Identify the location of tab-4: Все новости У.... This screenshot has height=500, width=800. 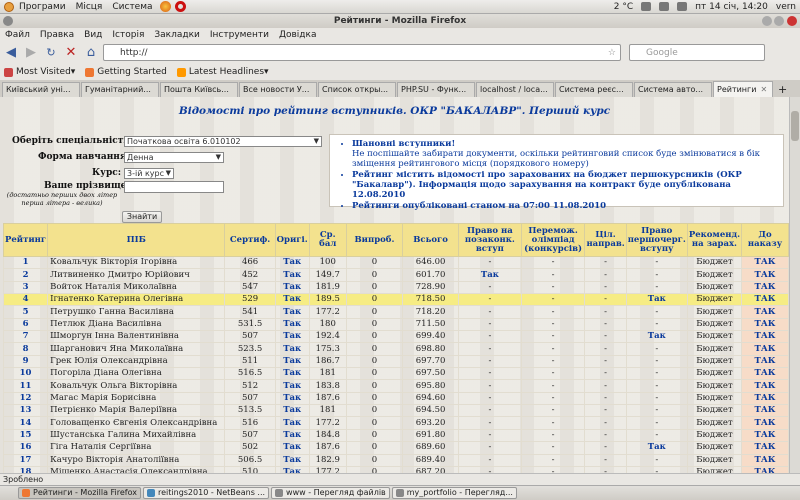
(278, 89).